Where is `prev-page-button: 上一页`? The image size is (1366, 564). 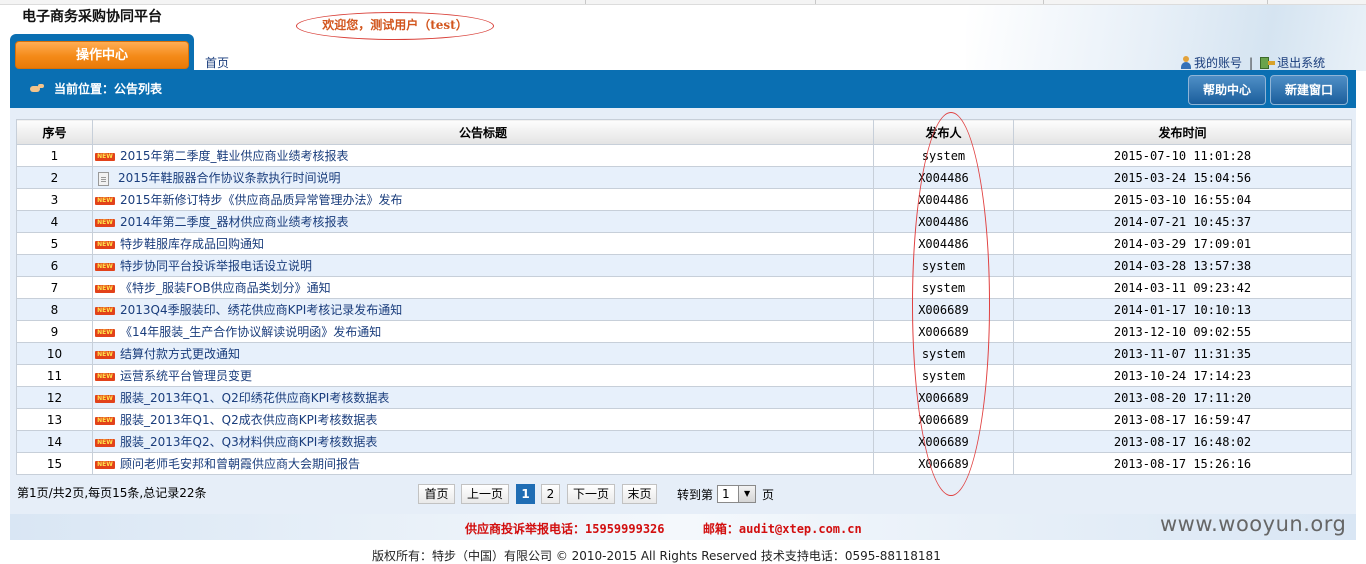
prev-page-button: 上一页 is located at coordinates (485, 494).